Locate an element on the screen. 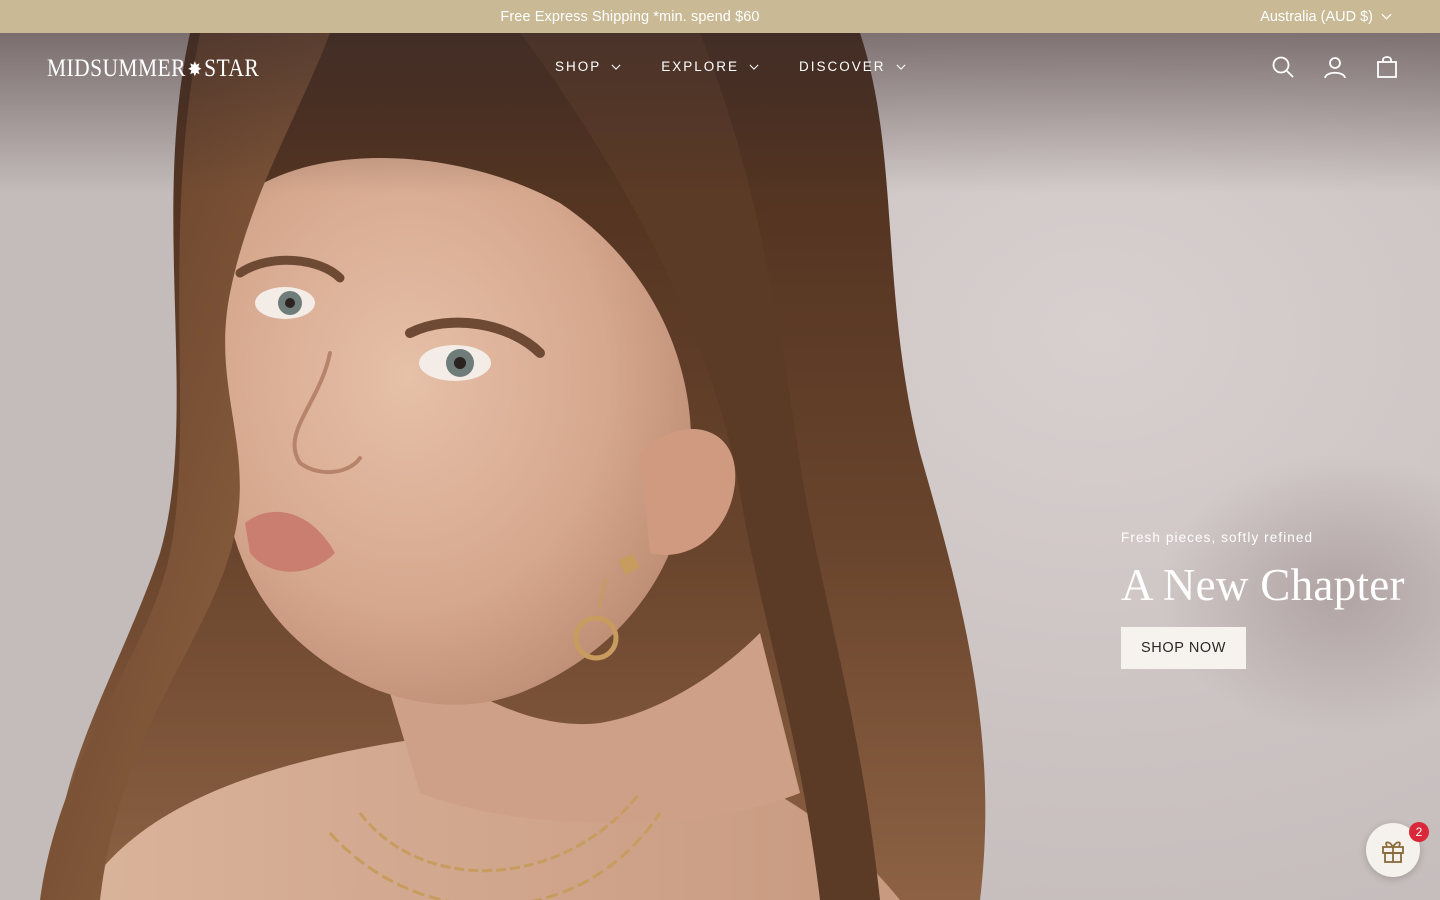 Image resolution: width=1440 pixels, height=900 pixels. account-button is located at coordinates (1335, 67).